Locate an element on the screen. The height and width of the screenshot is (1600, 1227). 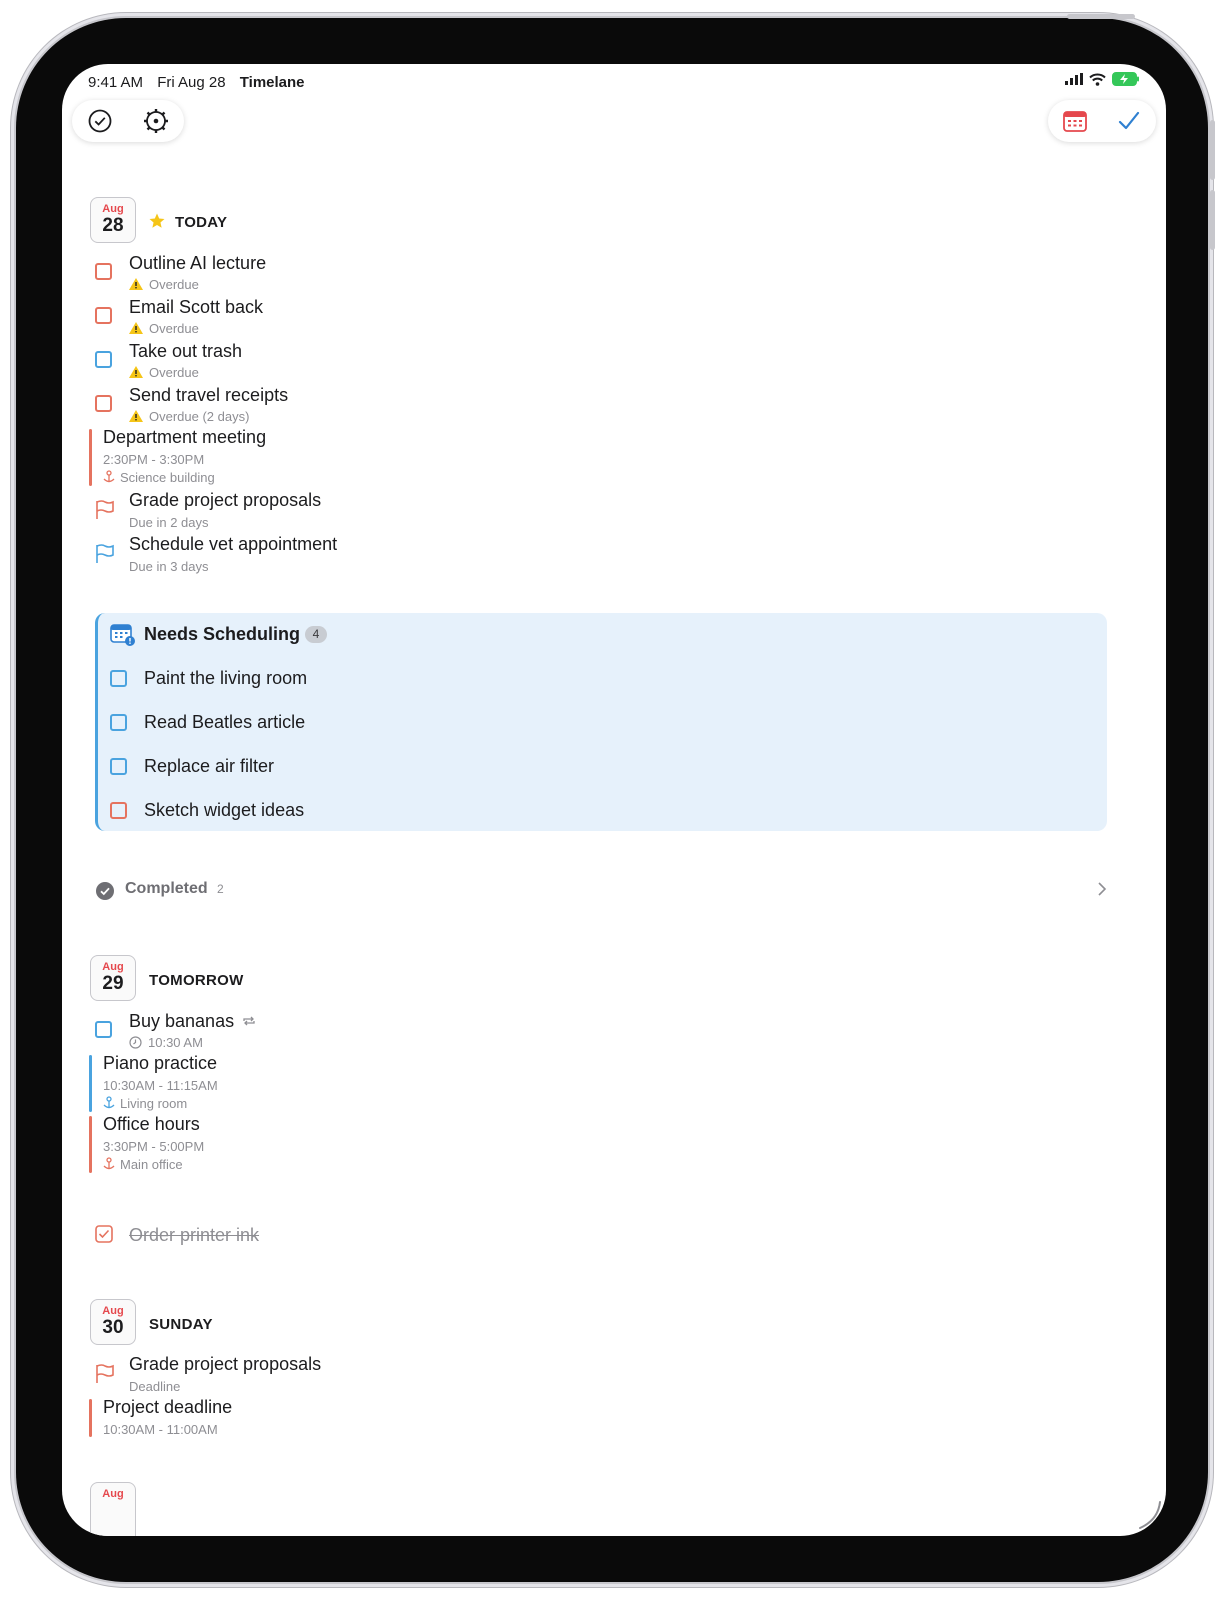
gear-icon is located at coordinates (156, 121).